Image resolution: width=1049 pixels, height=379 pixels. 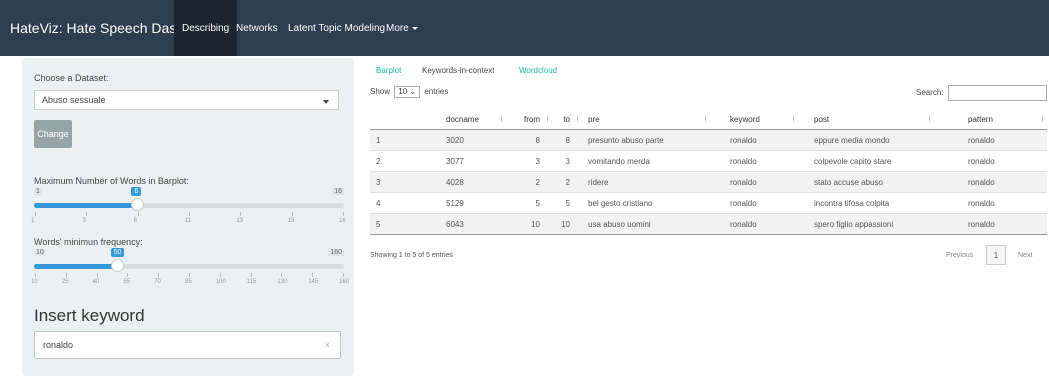 What do you see at coordinates (291, 221) in the screenshot?
I see `slider-tick-label: 15` at bounding box center [291, 221].